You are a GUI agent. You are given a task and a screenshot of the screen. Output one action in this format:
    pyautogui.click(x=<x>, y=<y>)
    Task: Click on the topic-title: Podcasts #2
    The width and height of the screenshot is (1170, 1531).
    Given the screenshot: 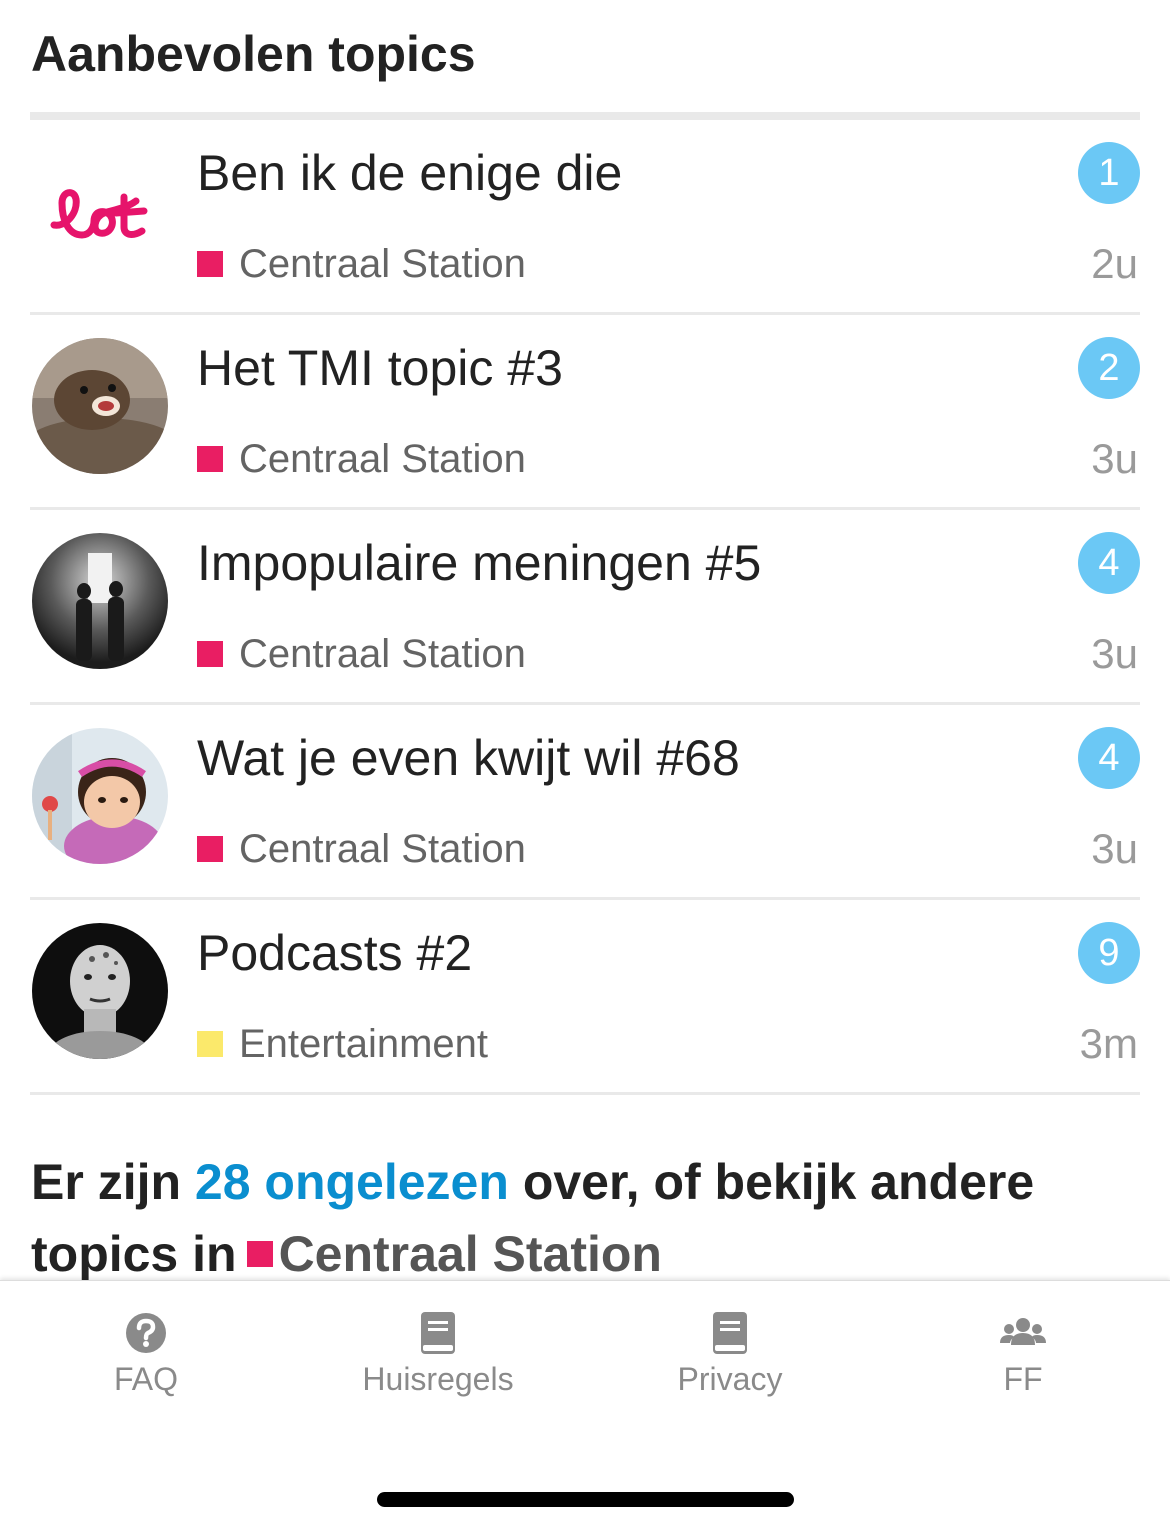 What is the action you would take?
    pyautogui.click(x=334, y=953)
    